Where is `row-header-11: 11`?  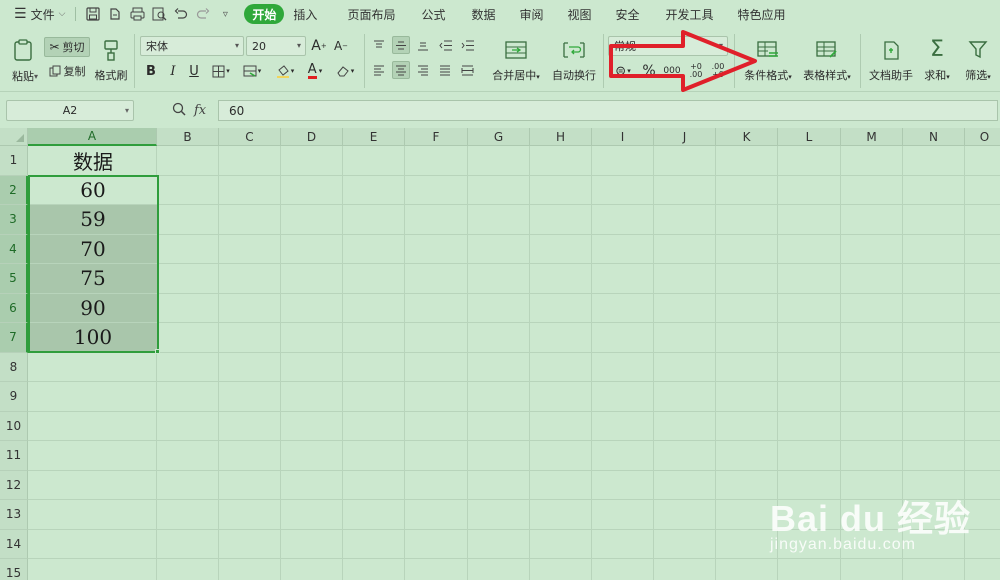
row-header-11: 11 is located at coordinates (14, 456).